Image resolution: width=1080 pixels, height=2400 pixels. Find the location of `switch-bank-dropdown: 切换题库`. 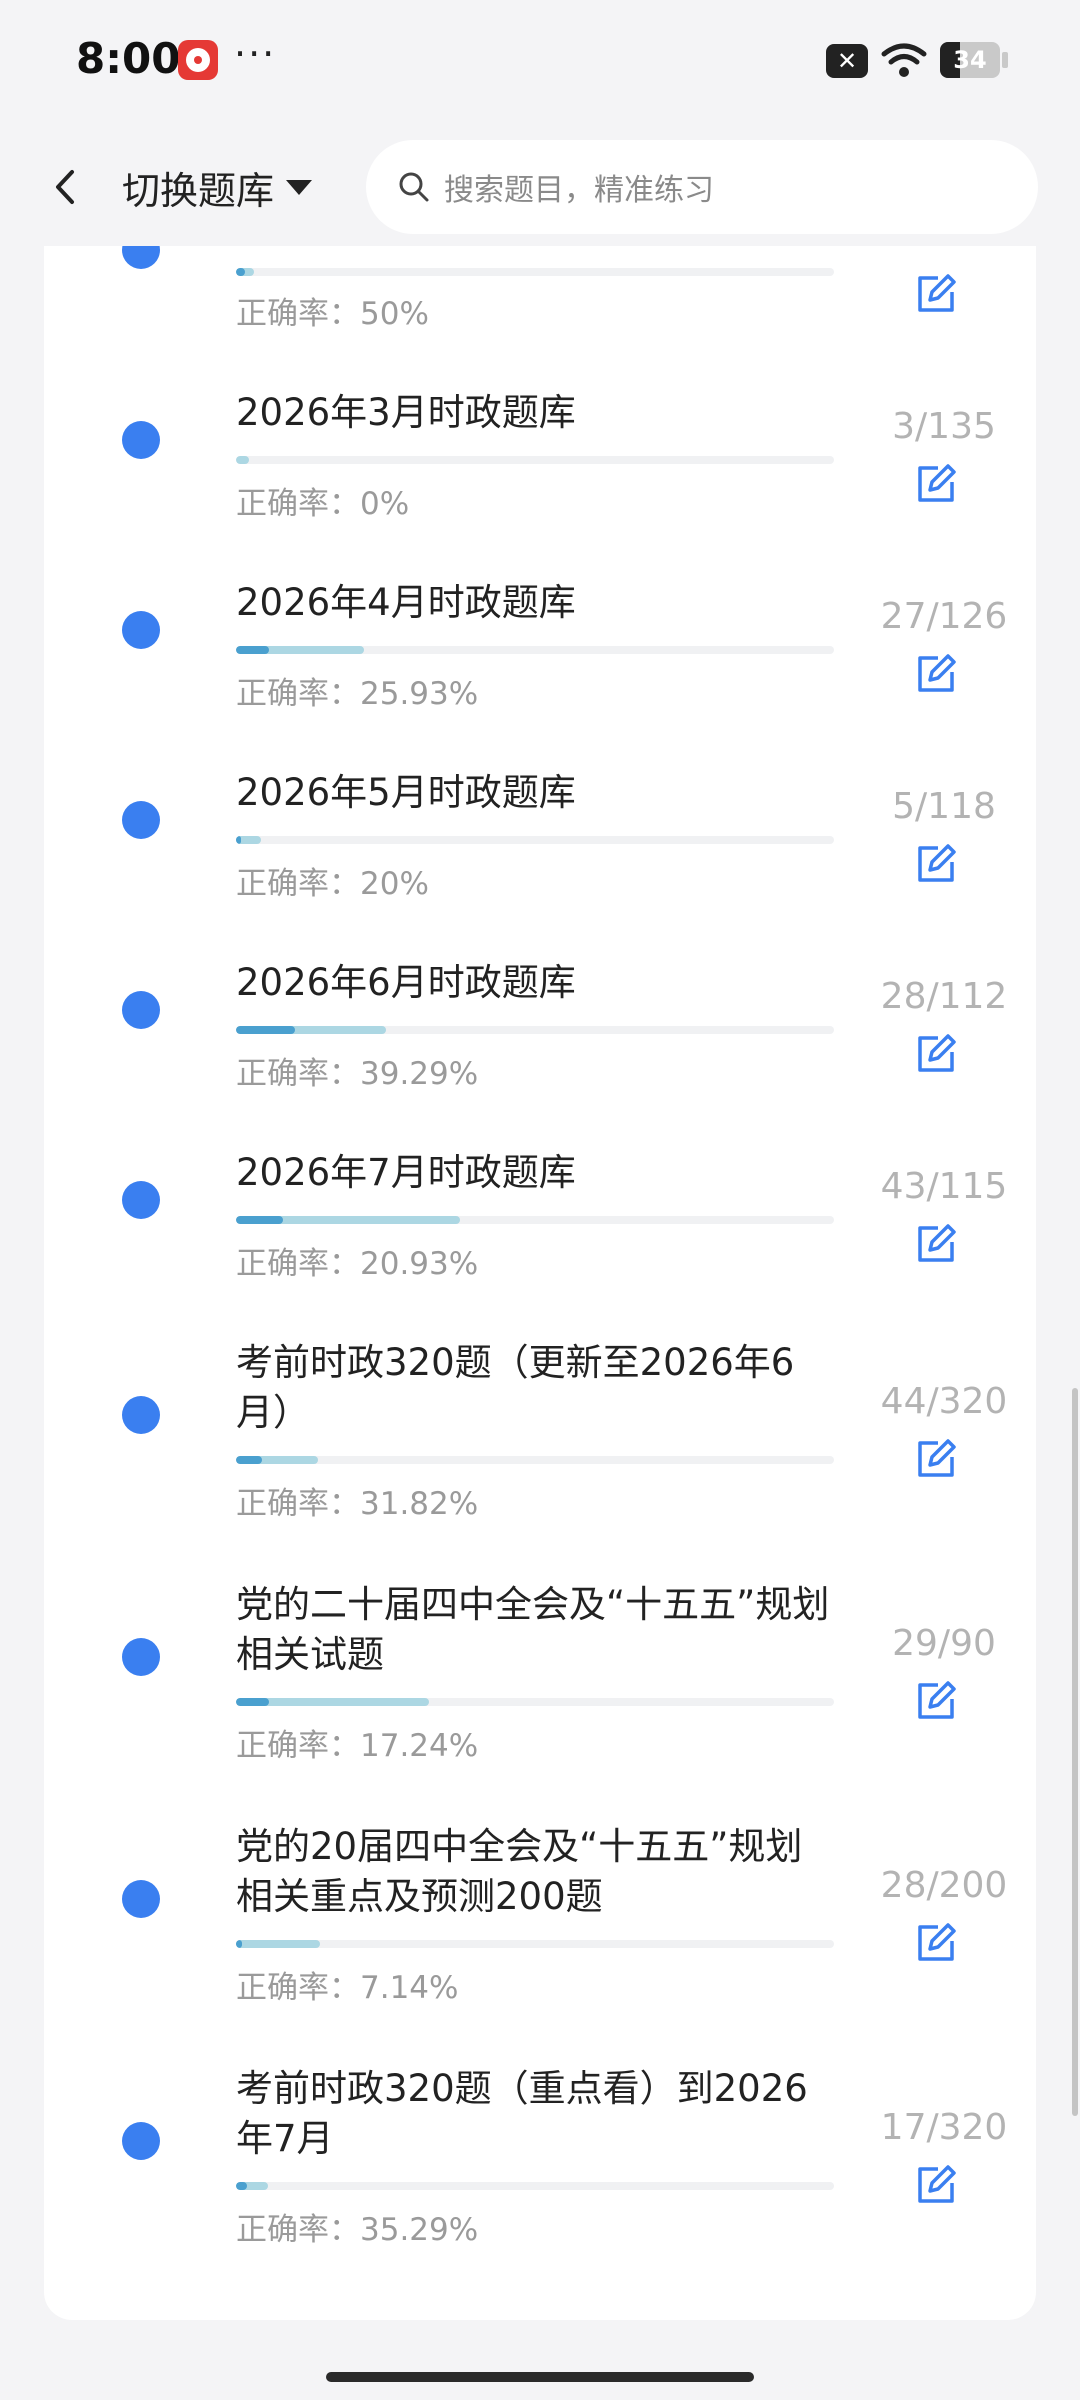

switch-bank-dropdown: 切换题库 is located at coordinates (217, 187).